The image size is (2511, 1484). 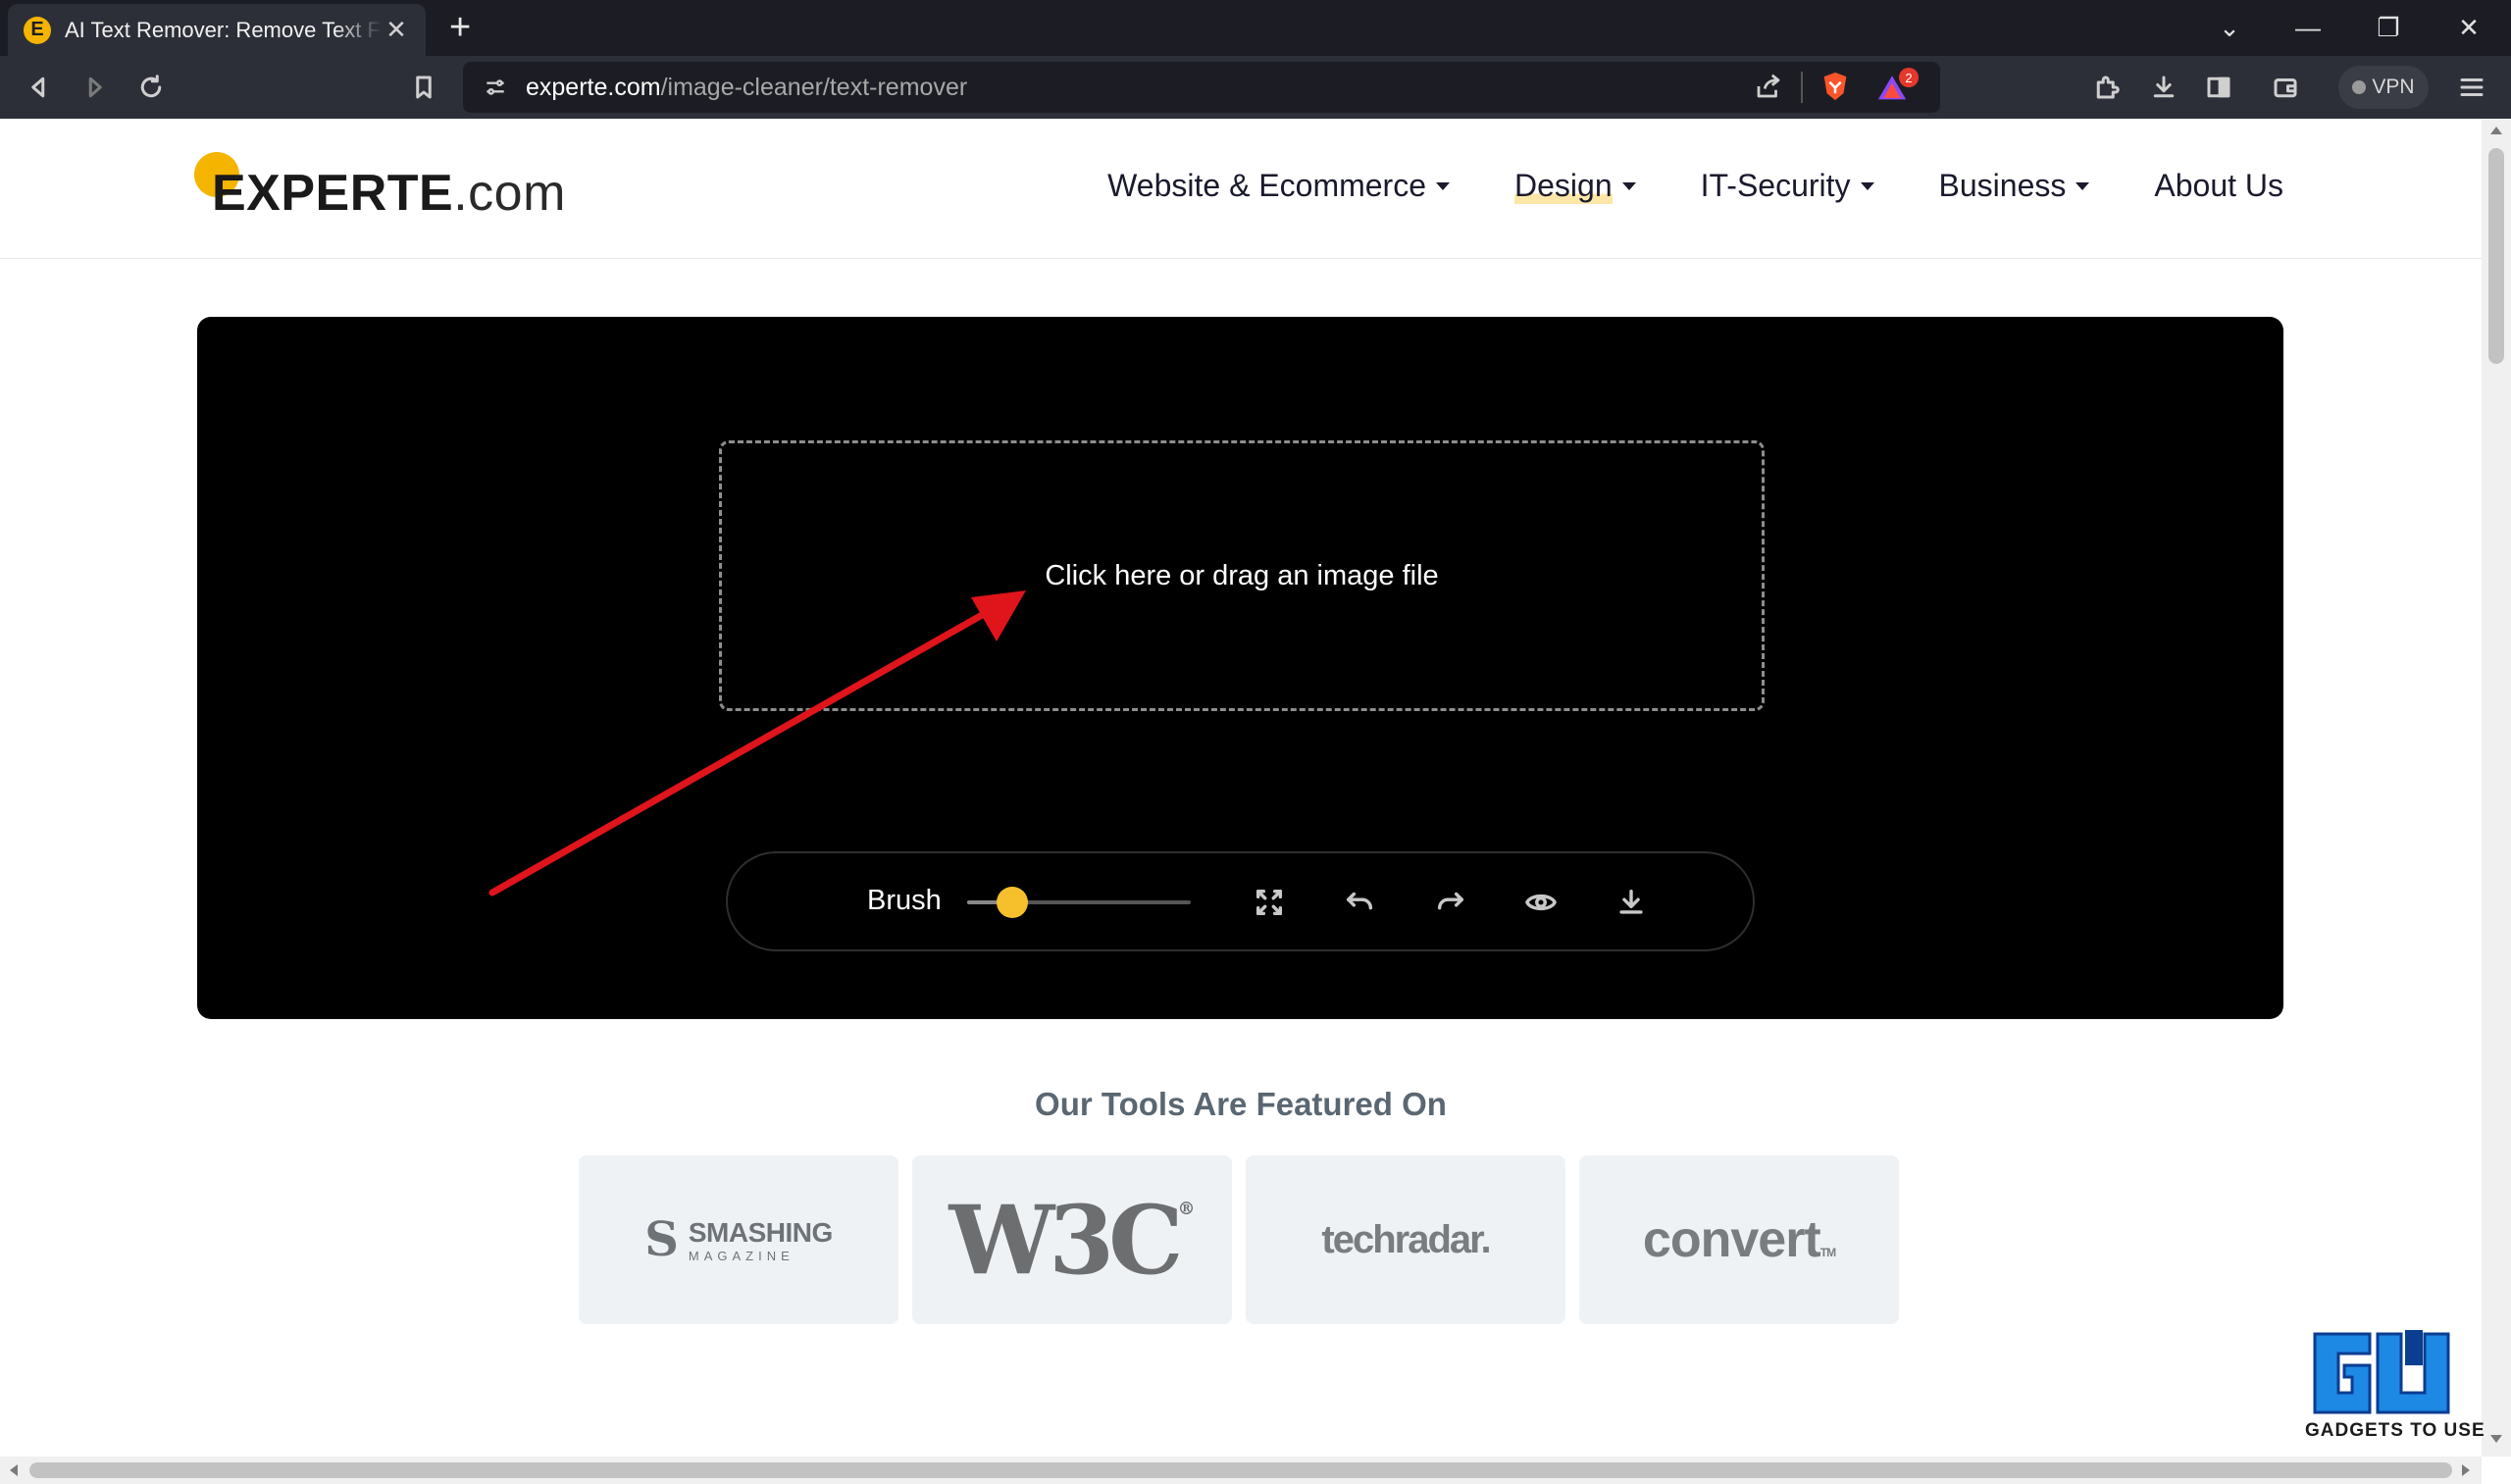 What do you see at coordinates (2381, 1372) in the screenshot?
I see `watermark-logo-icon` at bounding box center [2381, 1372].